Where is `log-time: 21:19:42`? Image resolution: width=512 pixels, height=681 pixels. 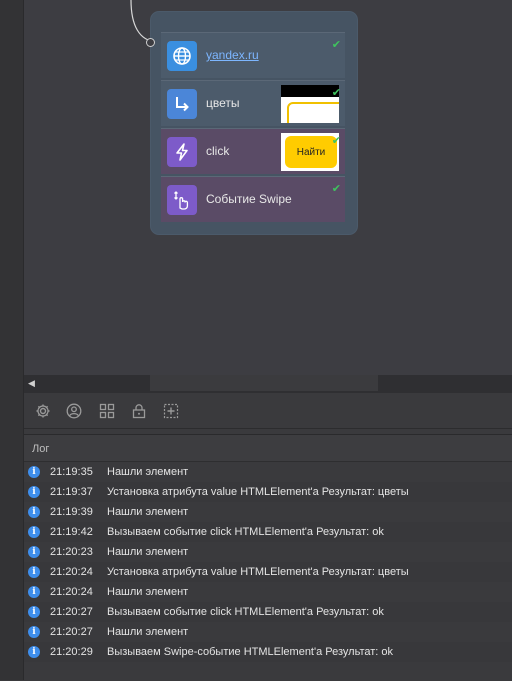
log-time: 21:19:42 is located at coordinates (71, 532).